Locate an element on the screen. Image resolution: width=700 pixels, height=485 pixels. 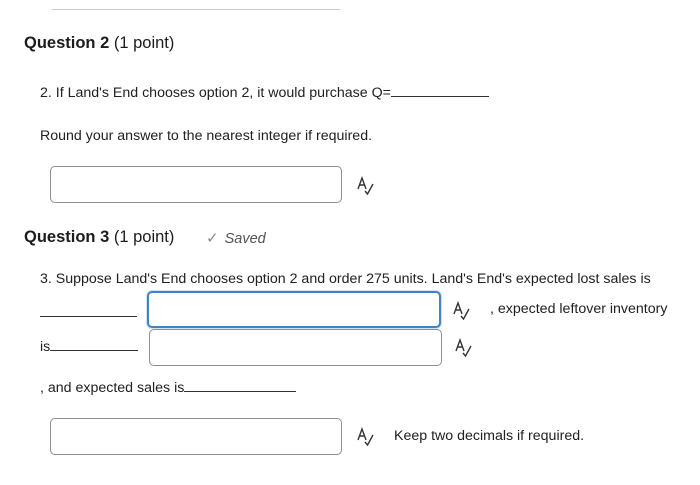
question-3-header: Question 3 (1 point) is located at coordinates (99, 237).